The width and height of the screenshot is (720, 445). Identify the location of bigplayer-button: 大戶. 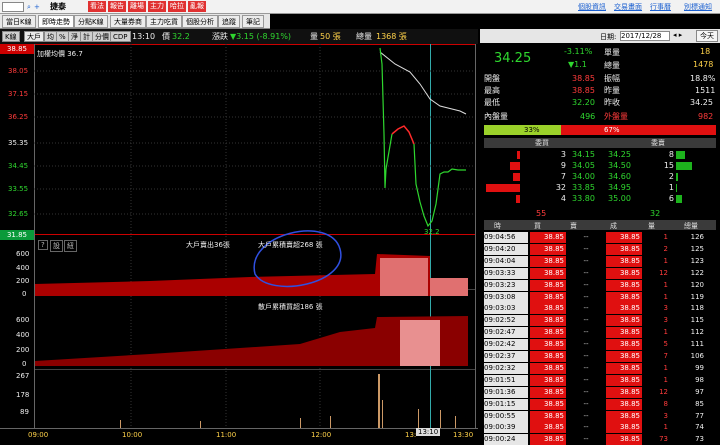
(34, 36).